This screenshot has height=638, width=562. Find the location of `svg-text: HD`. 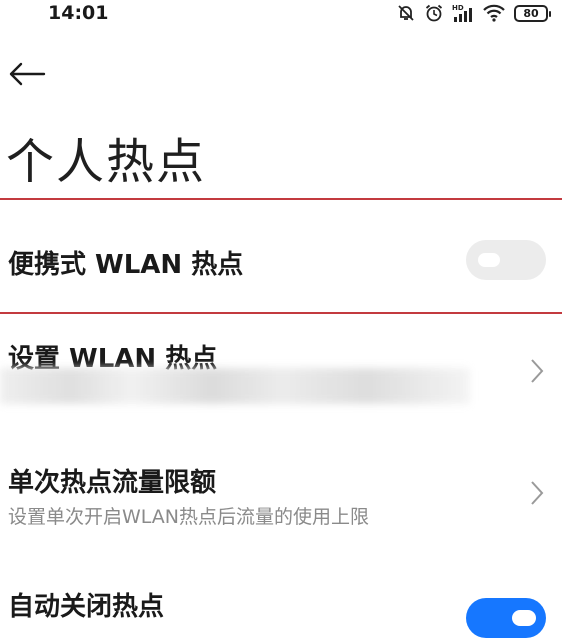

svg-text: HD is located at coordinates (458, 8).